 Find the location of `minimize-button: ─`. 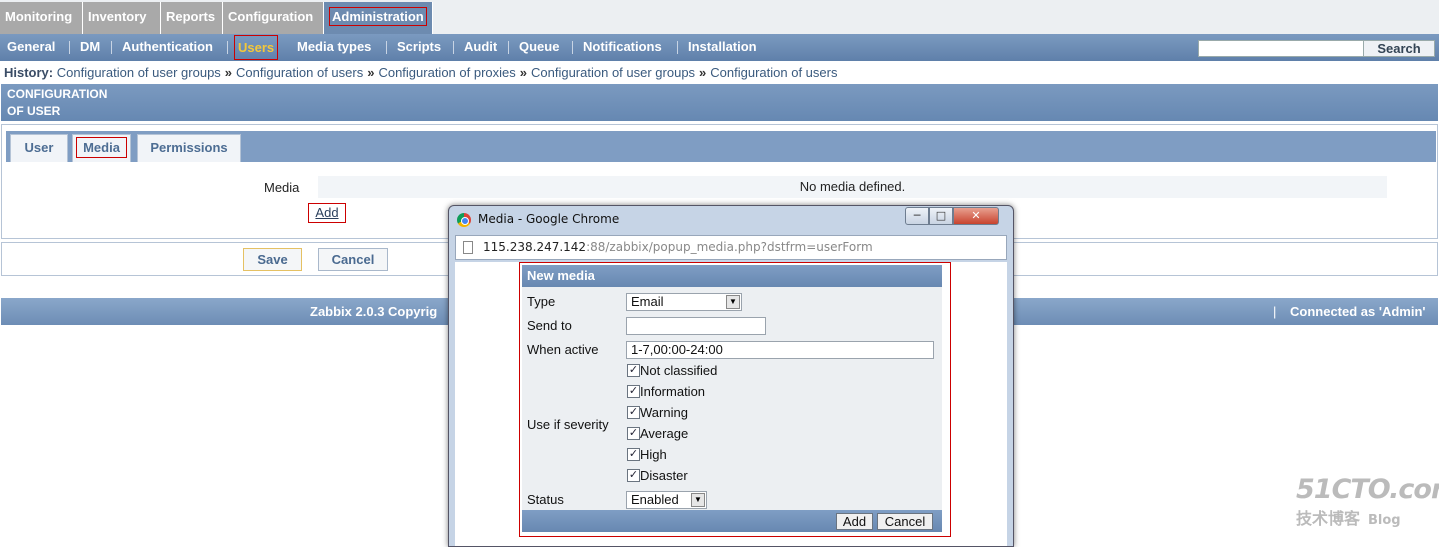

minimize-button: ─ is located at coordinates (917, 216).